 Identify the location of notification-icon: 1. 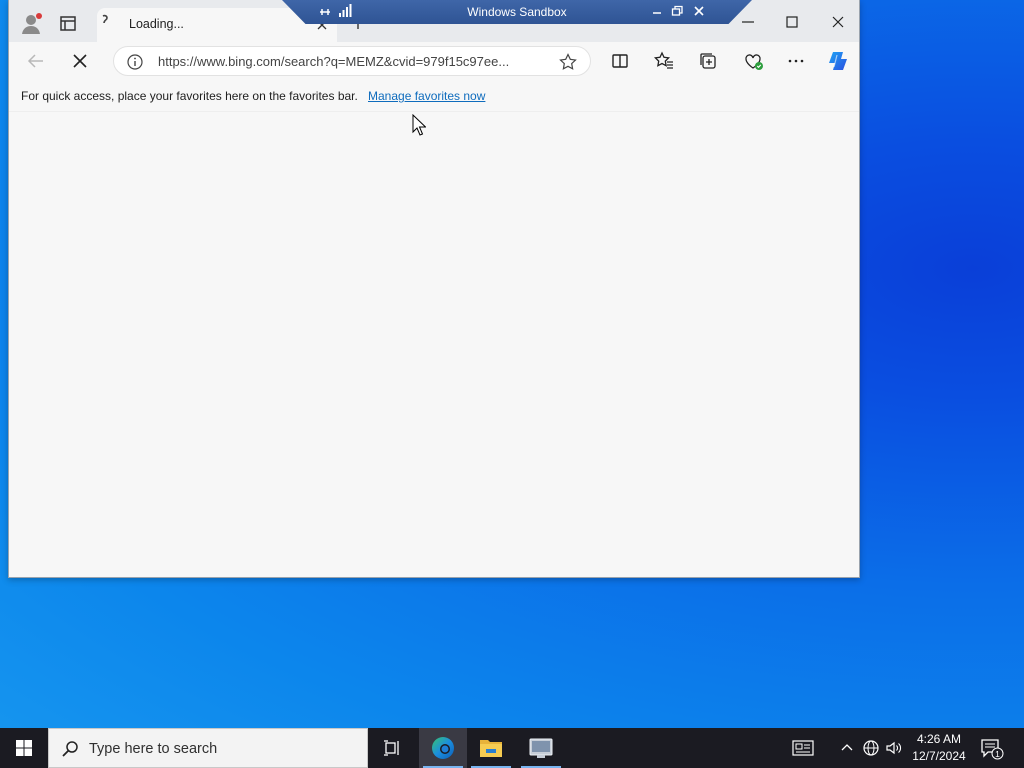
(992, 749).